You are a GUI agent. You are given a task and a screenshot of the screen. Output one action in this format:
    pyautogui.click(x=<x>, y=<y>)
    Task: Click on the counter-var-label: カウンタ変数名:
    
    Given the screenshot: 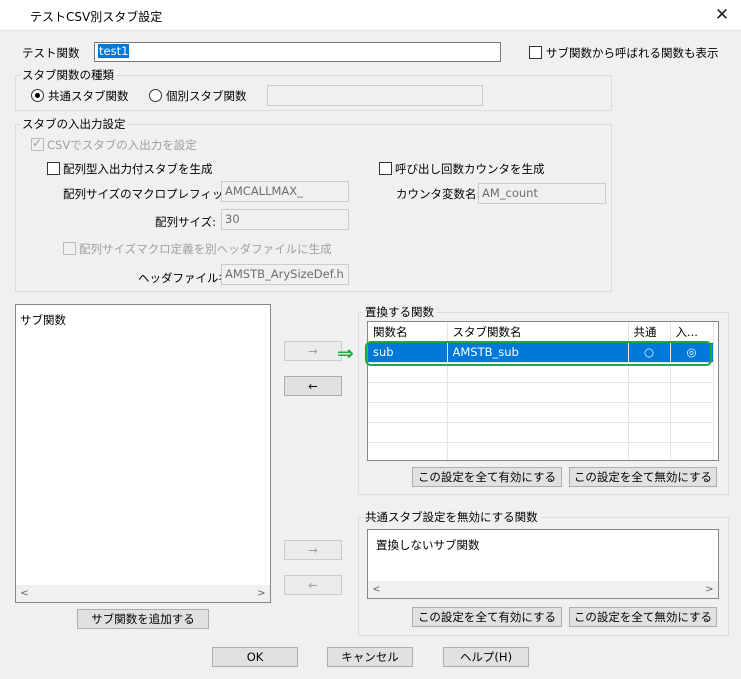 What is the action you would take?
    pyautogui.click(x=438, y=194)
    